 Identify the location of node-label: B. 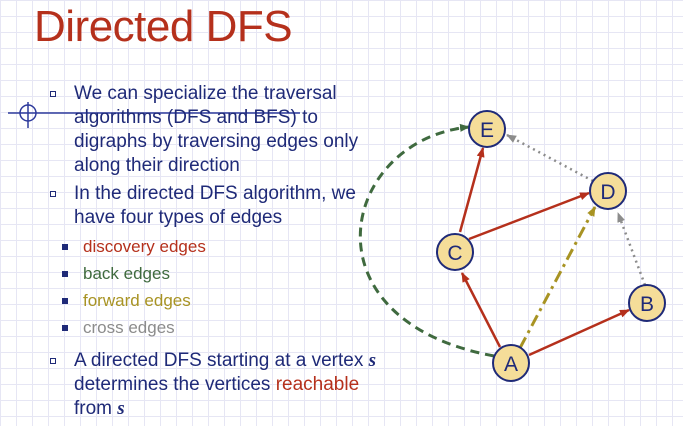
(647, 304).